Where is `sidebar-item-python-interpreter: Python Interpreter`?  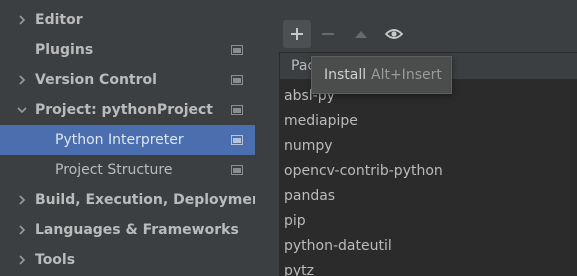 sidebar-item-python-interpreter: Python Interpreter is located at coordinates (127, 140).